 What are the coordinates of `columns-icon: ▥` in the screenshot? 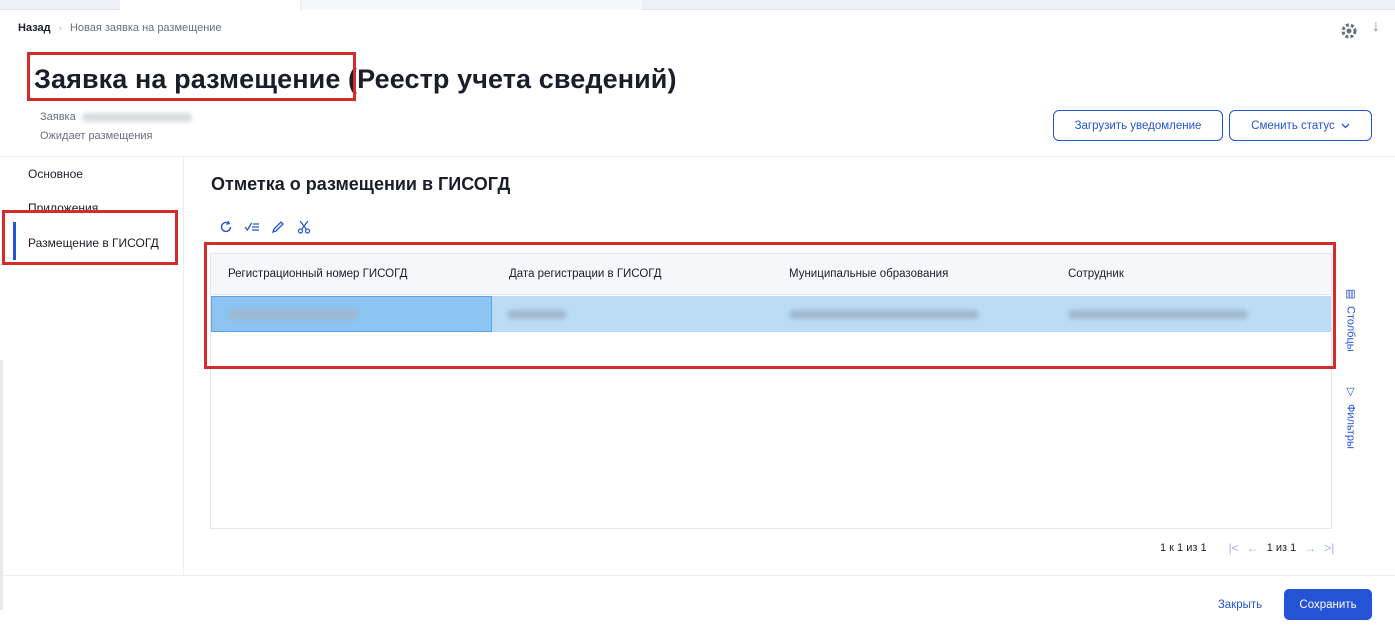 It's located at (1350, 293).